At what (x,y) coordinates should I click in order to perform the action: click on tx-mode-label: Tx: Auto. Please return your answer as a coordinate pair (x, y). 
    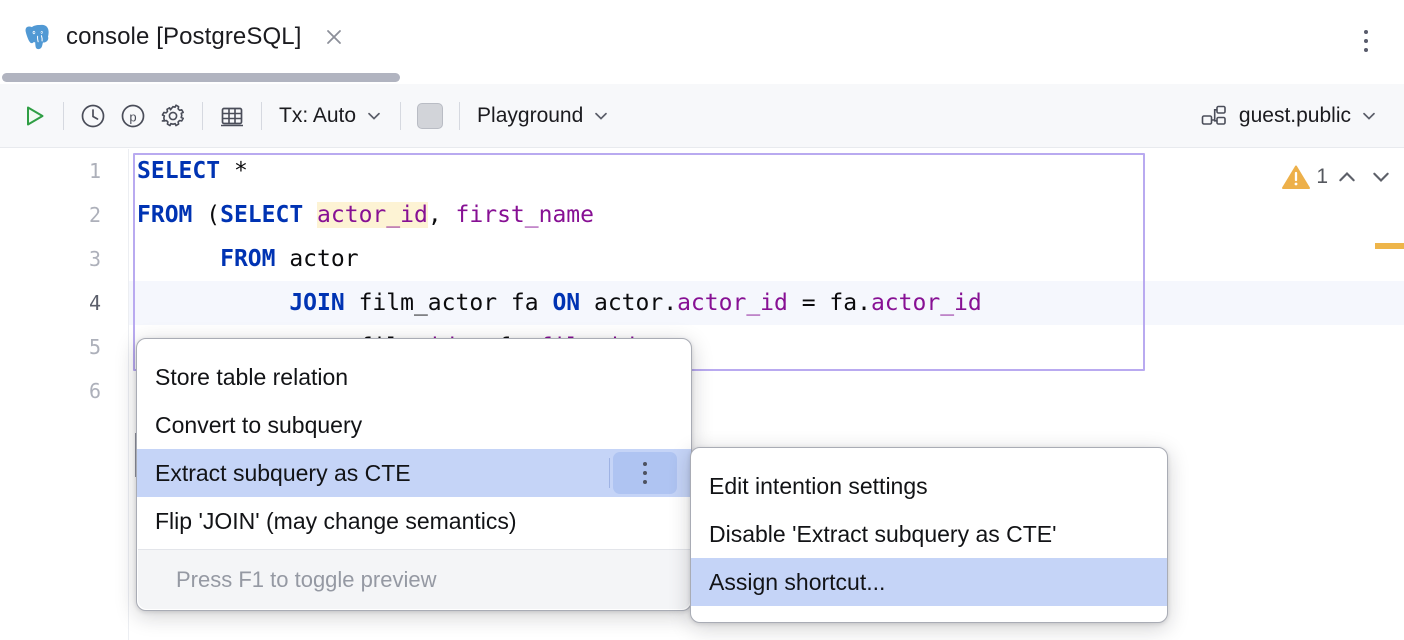
    Looking at the image, I should click on (318, 115).